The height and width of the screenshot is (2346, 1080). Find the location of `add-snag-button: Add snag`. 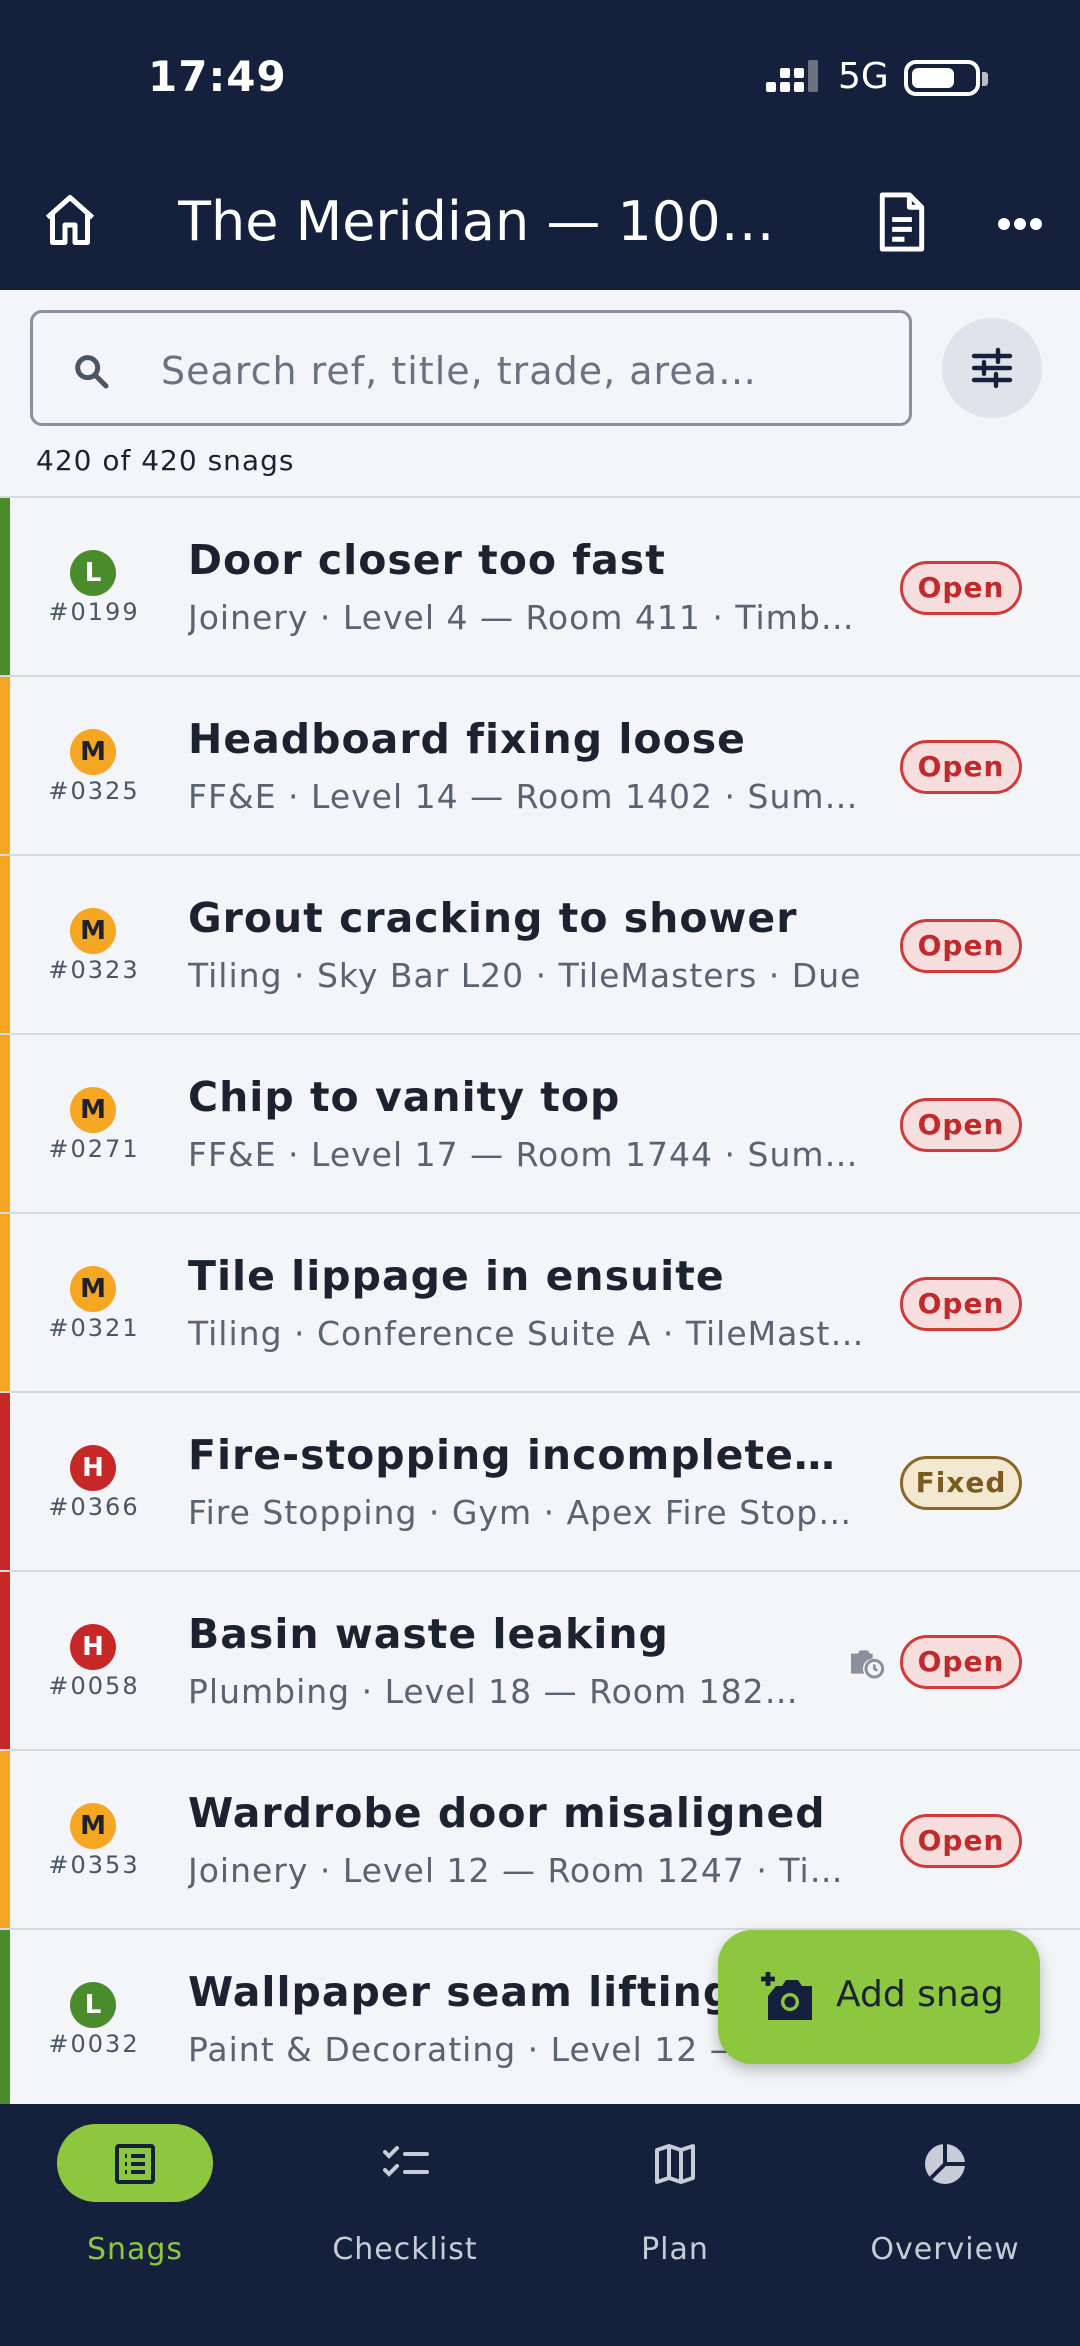

add-snag-button: Add snag is located at coordinates (879, 1997).